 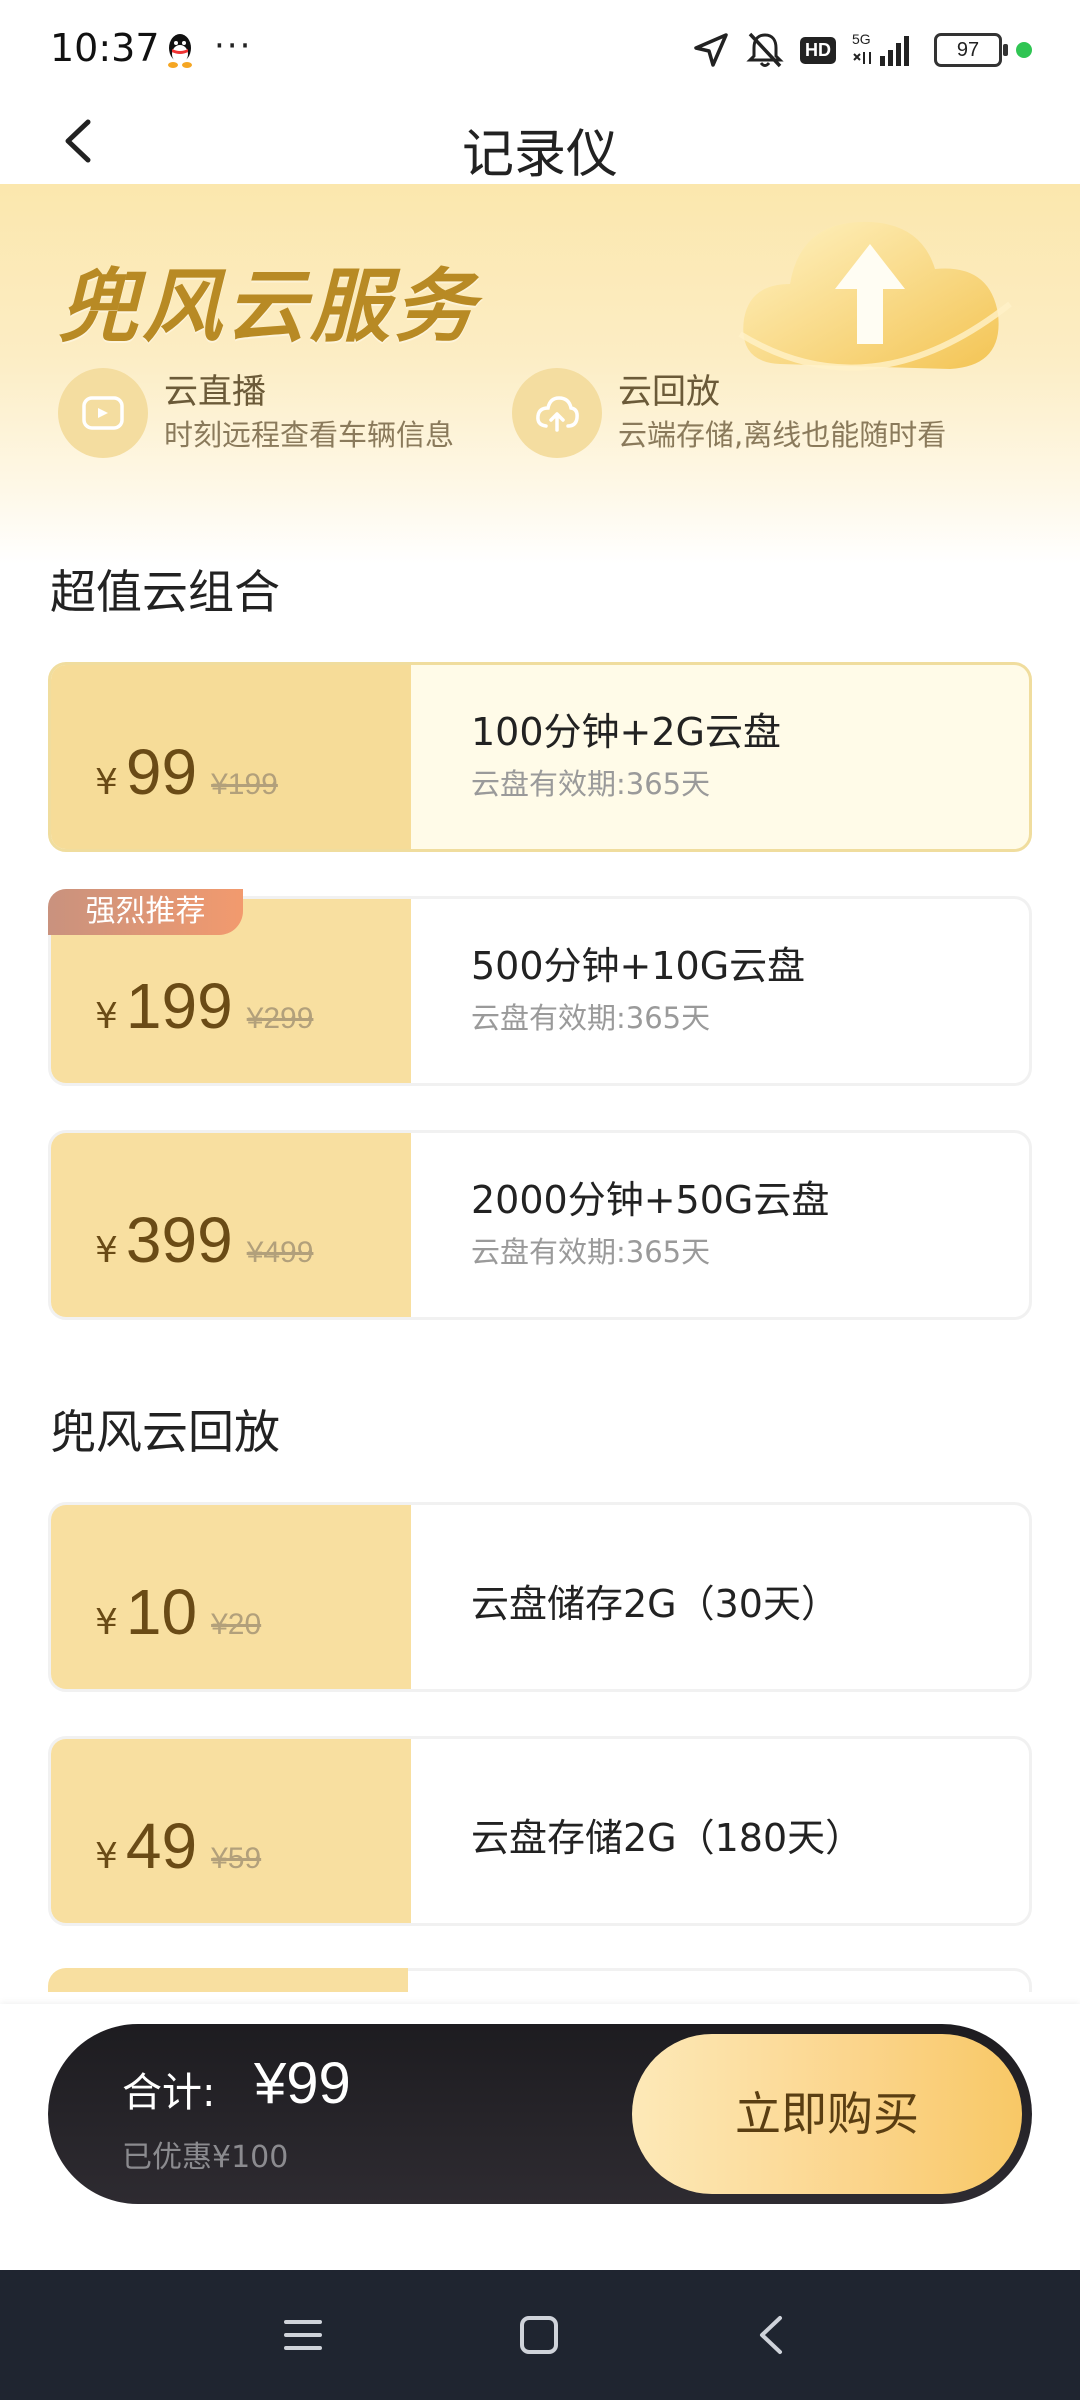 What do you see at coordinates (145, 912) in the screenshot?
I see `recommended-badge: 强烈推荐` at bounding box center [145, 912].